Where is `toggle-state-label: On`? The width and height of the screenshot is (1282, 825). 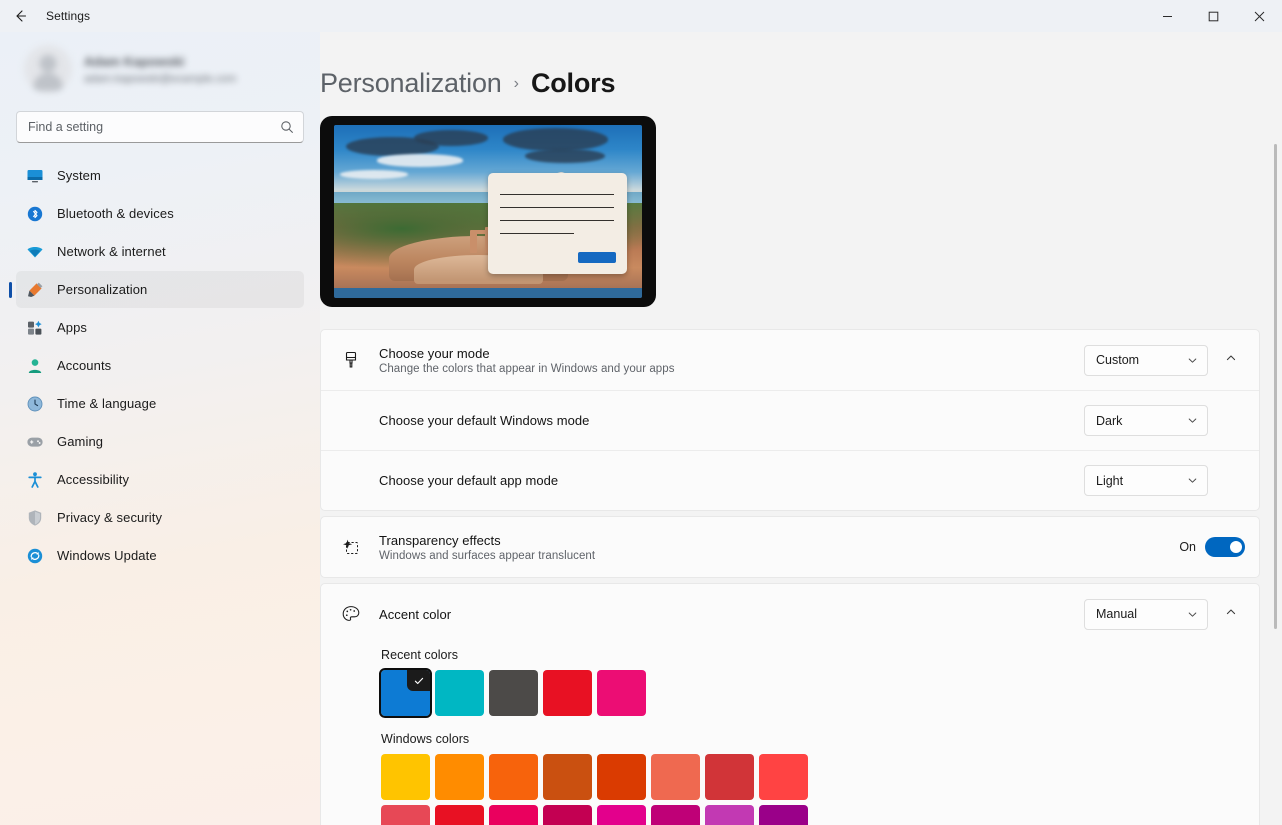 toggle-state-label: On is located at coordinates (1187, 547).